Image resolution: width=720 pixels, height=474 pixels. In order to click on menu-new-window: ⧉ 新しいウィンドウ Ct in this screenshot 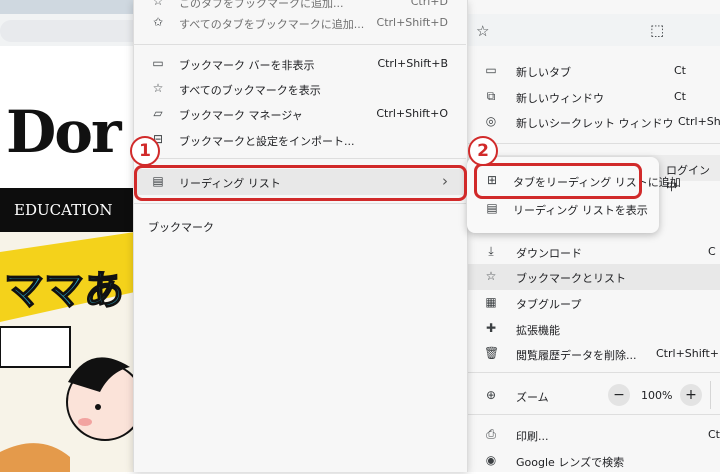, I will do `click(593, 97)`.